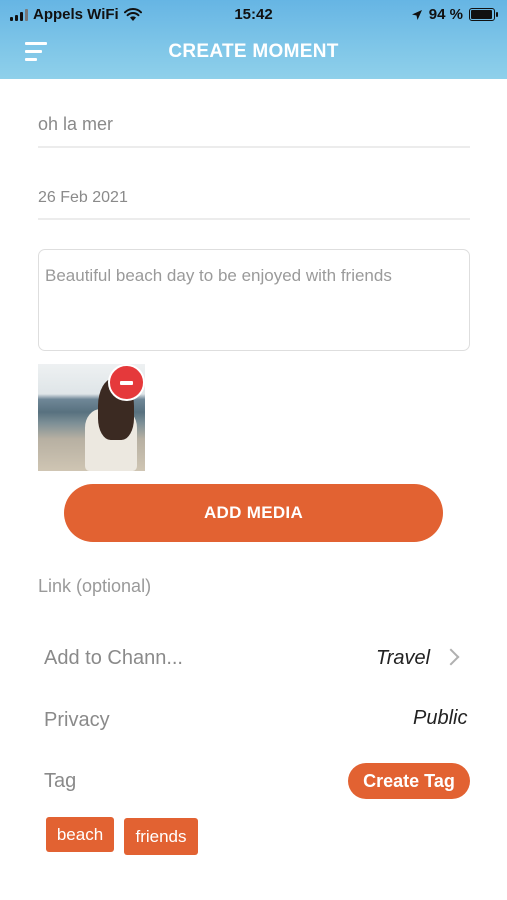  Describe the element at coordinates (440, 718) in the screenshot. I see `privacy-value: Public` at that location.